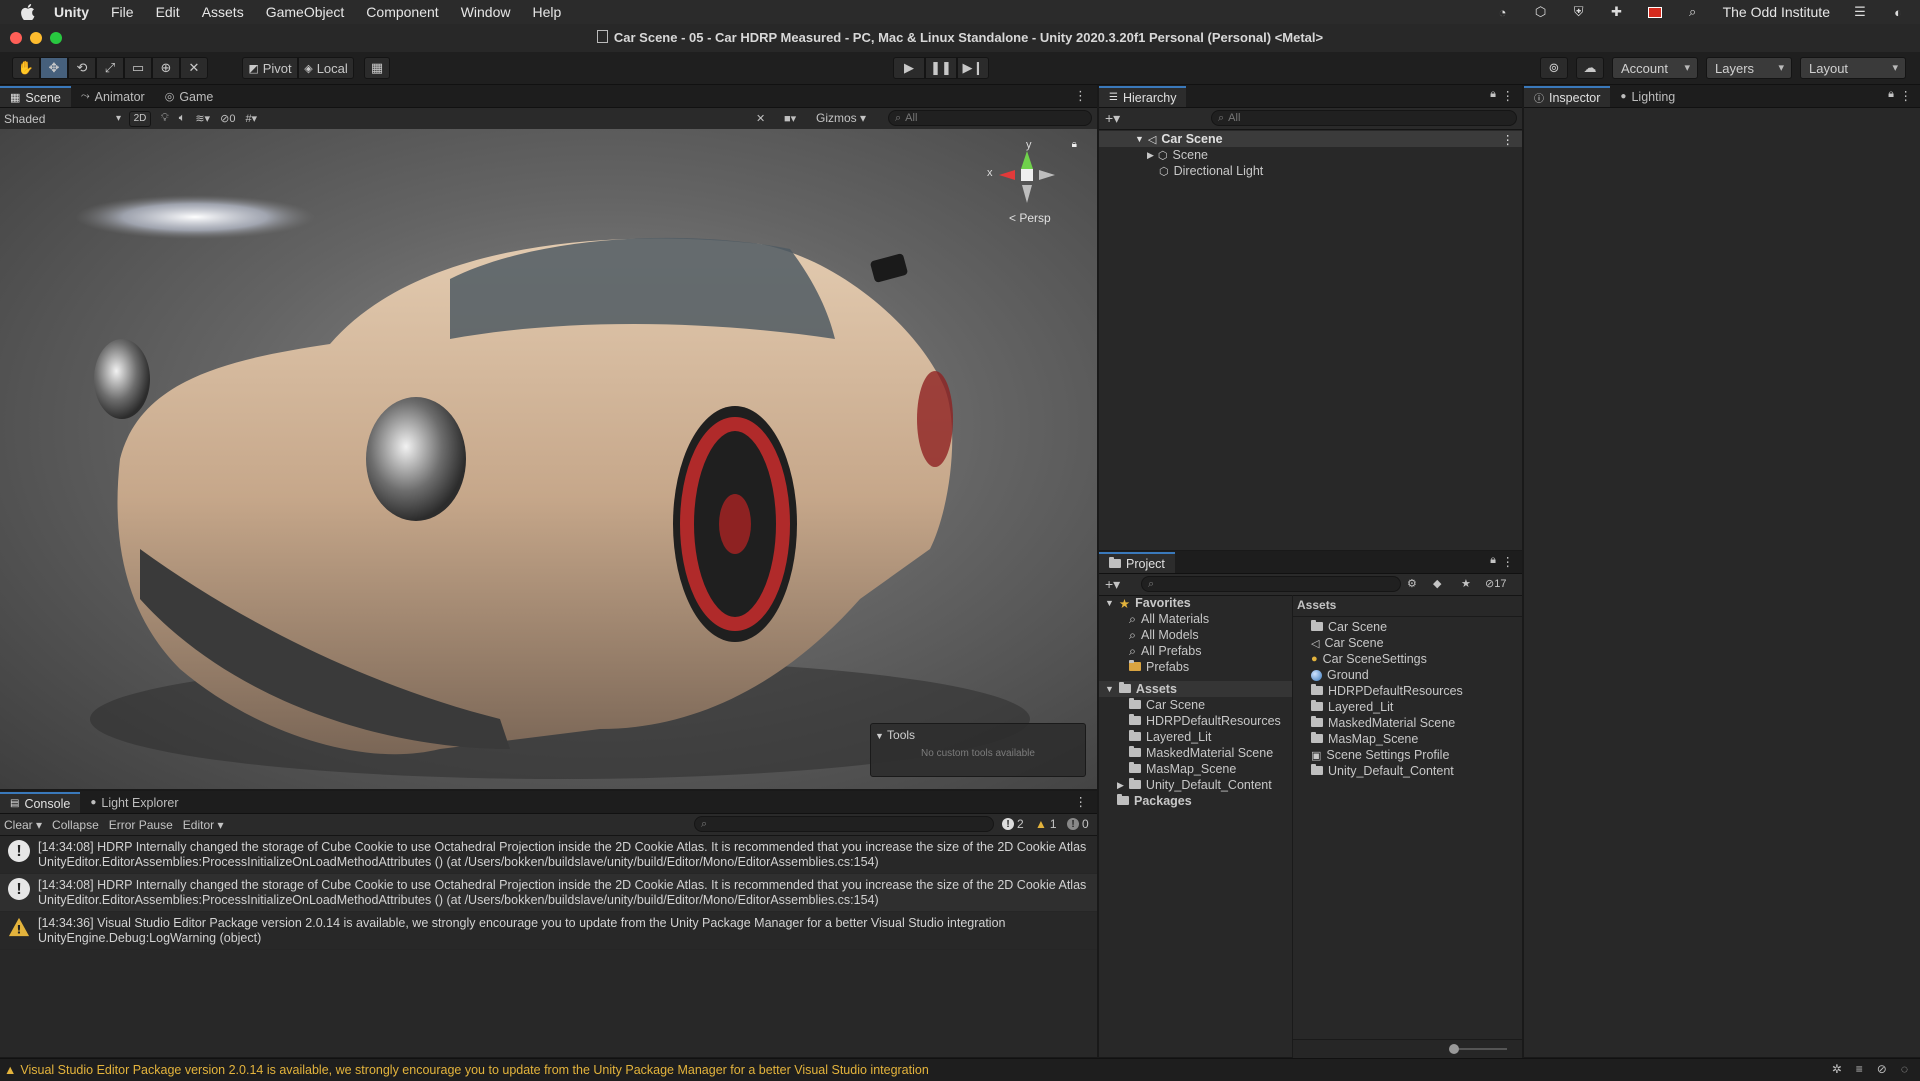  Describe the element at coordinates (1416, 659) in the screenshot. I see `asset-item: ● Car SceneSettings` at that location.